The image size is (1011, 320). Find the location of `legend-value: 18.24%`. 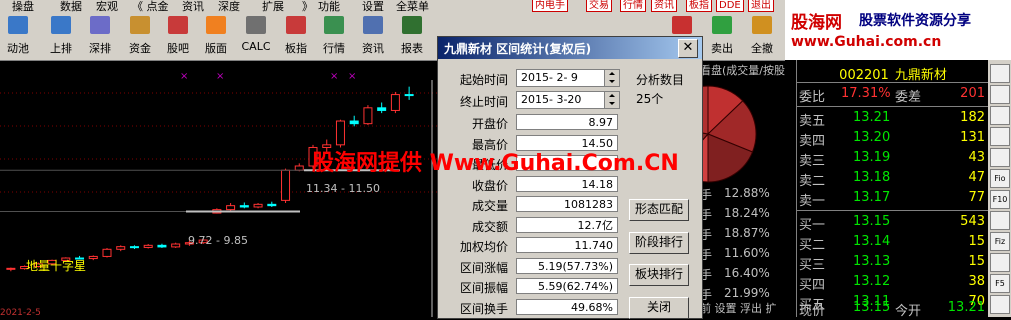

legend-value: 18.24% is located at coordinates (747, 213).